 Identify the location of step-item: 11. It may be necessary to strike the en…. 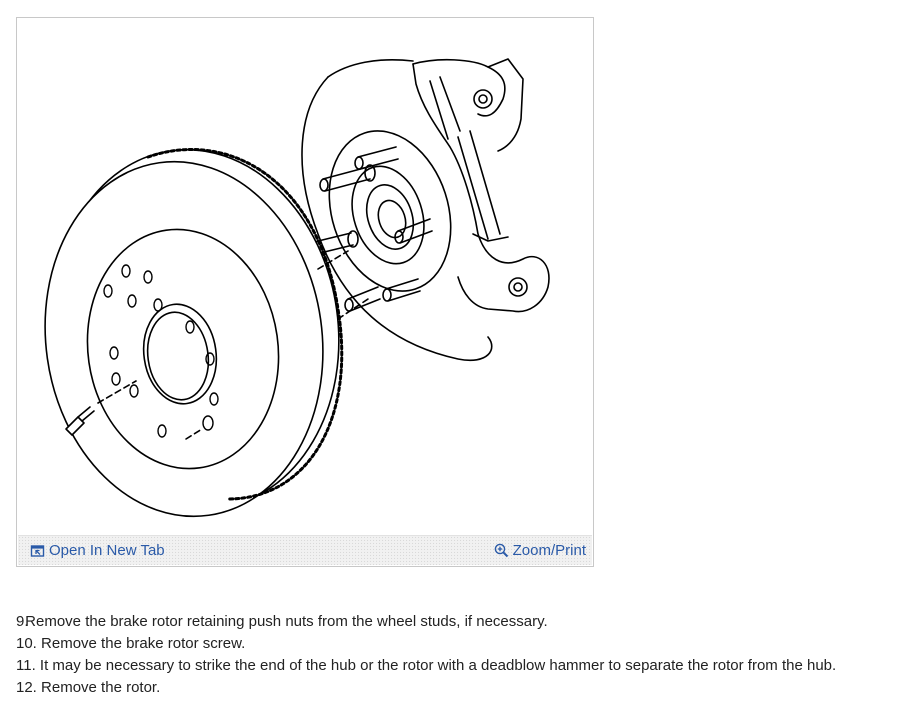
(456, 666).